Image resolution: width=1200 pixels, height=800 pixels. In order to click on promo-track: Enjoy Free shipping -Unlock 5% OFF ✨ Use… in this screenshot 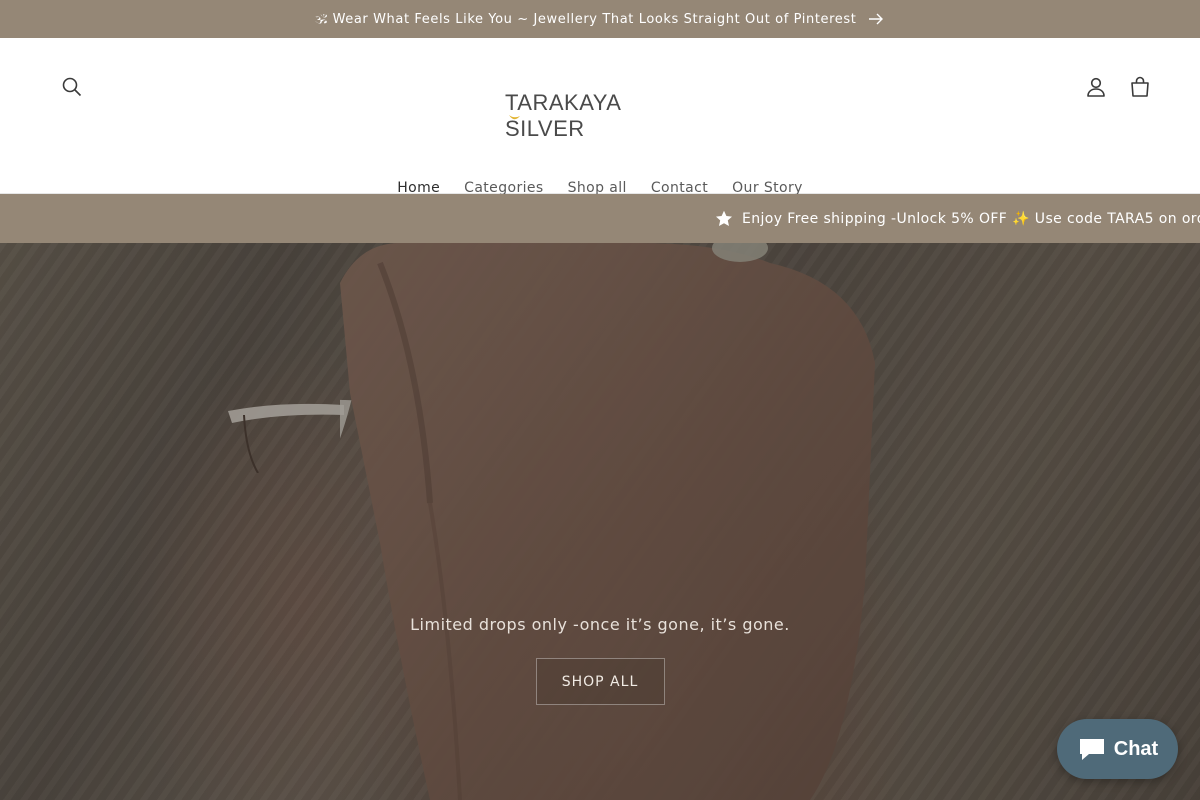, I will do `click(957, 218)`.